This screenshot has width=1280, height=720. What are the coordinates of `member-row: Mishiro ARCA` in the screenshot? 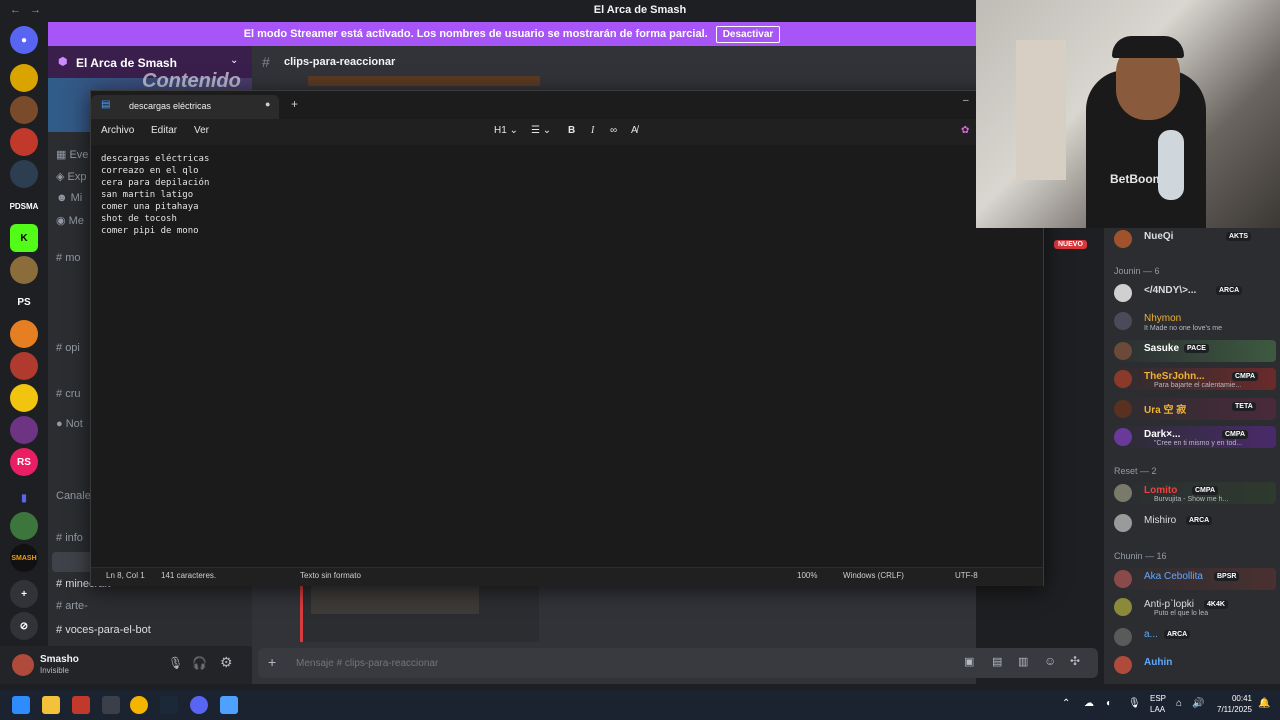 It's located at (1194, 523).